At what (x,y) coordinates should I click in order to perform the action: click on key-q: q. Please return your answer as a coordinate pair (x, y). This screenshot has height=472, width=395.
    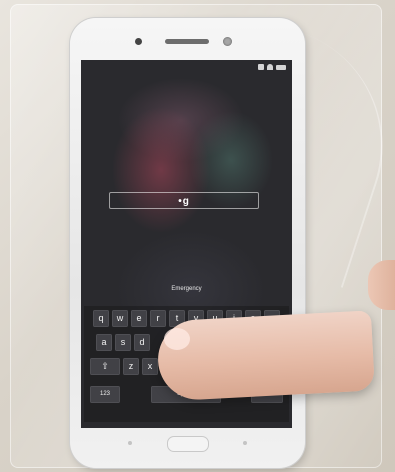
    Looking at the image, I should click on (101, 318).